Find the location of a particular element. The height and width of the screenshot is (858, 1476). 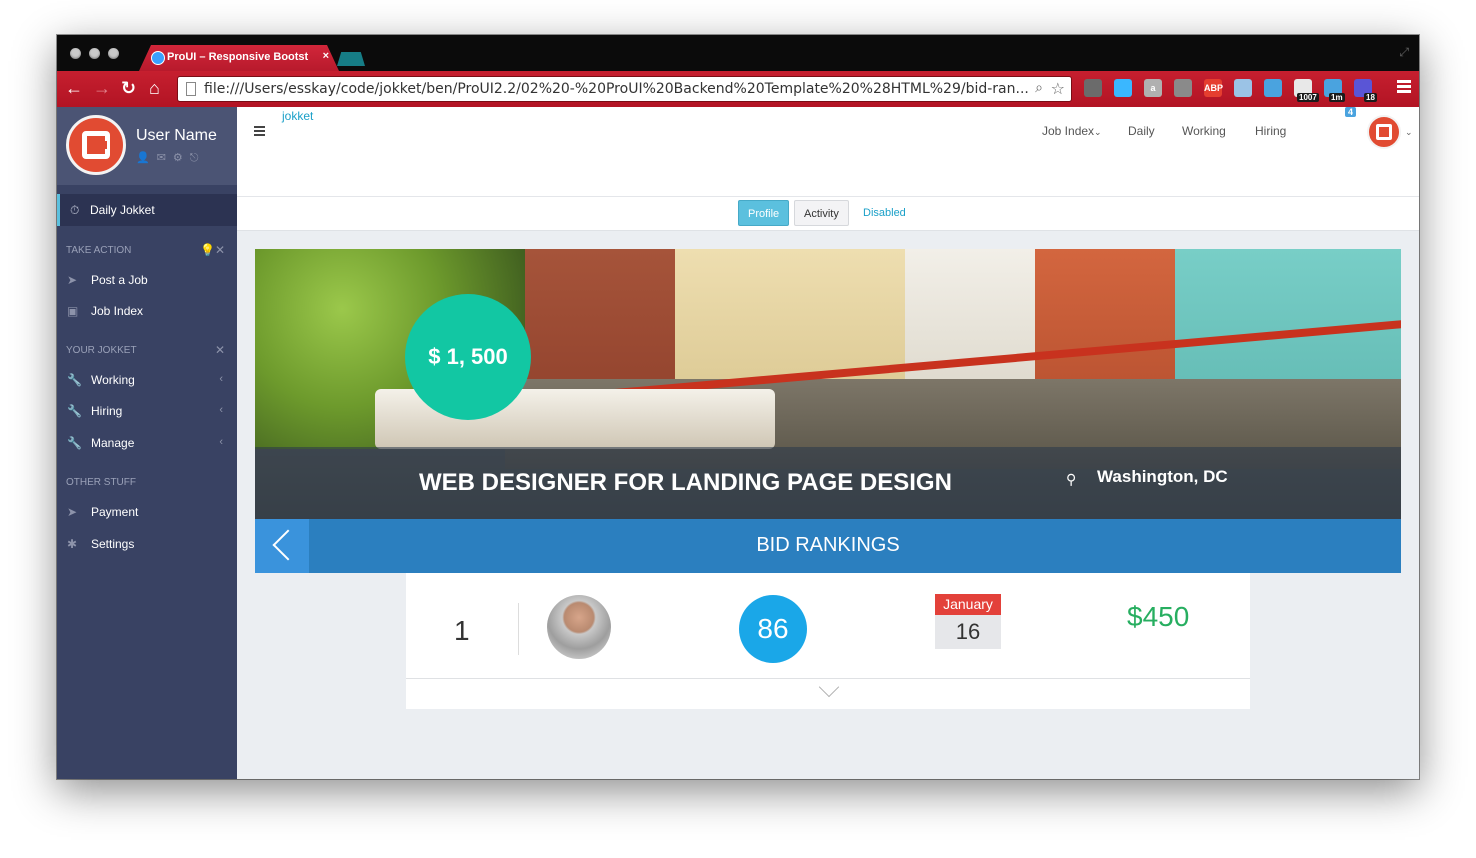

user-name: User Name is located at coordinates (176, 136).